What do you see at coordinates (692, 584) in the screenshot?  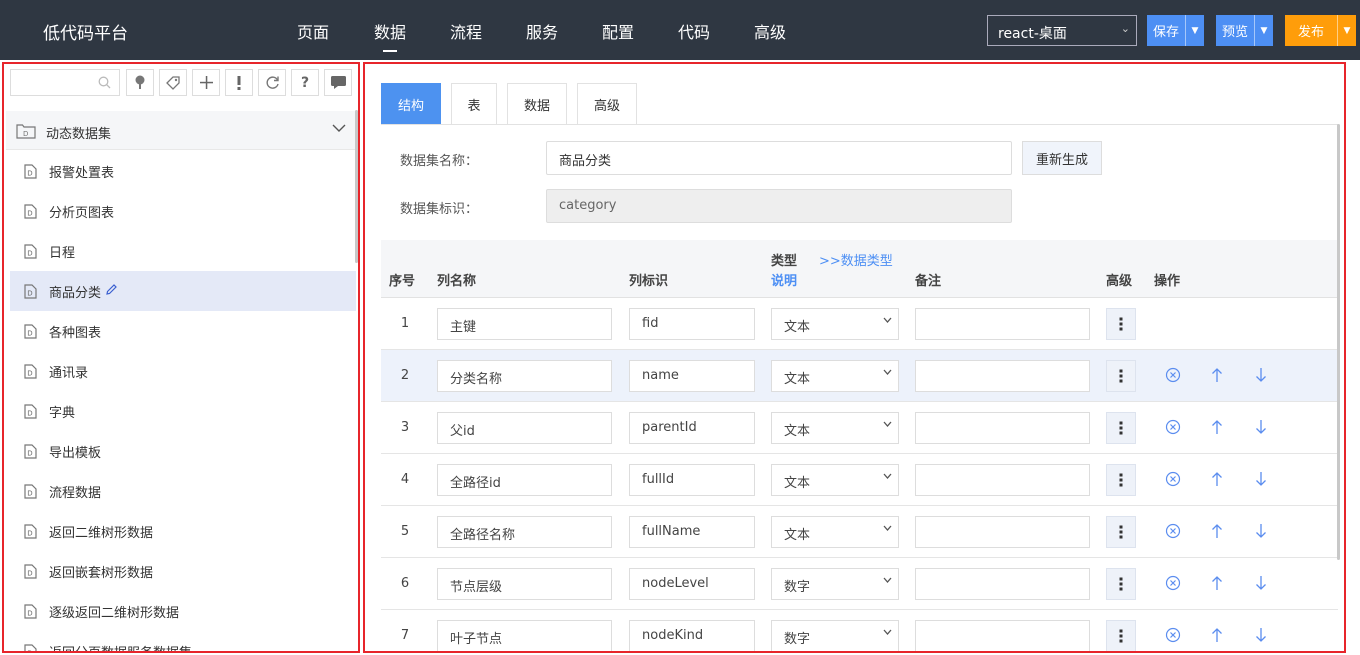 I see `column-id-input: nodeLevel` at bounding box center [692, 584].